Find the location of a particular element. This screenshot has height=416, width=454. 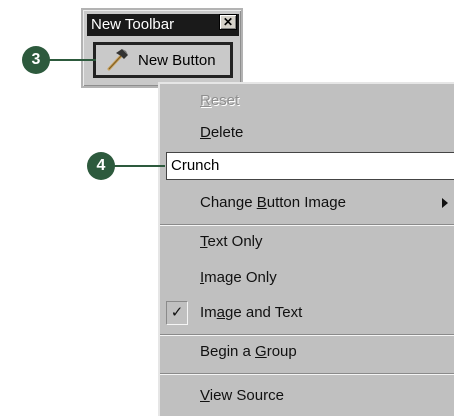

change-image-accel: B is located at coordinates (261, 202).